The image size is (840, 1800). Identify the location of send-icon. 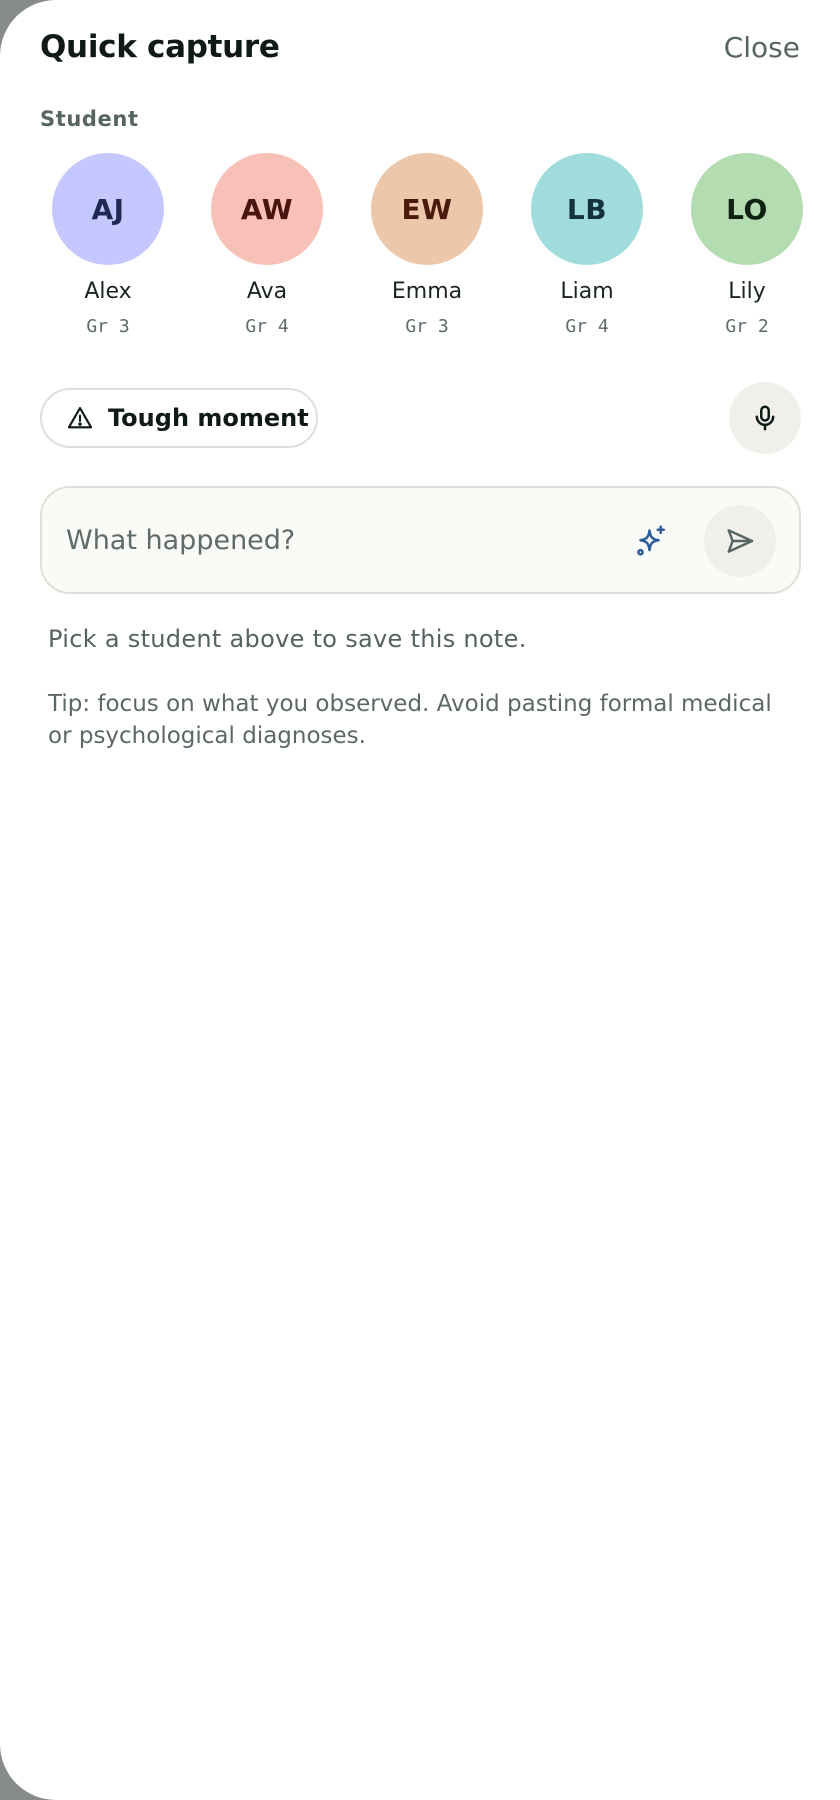
(740, 541).